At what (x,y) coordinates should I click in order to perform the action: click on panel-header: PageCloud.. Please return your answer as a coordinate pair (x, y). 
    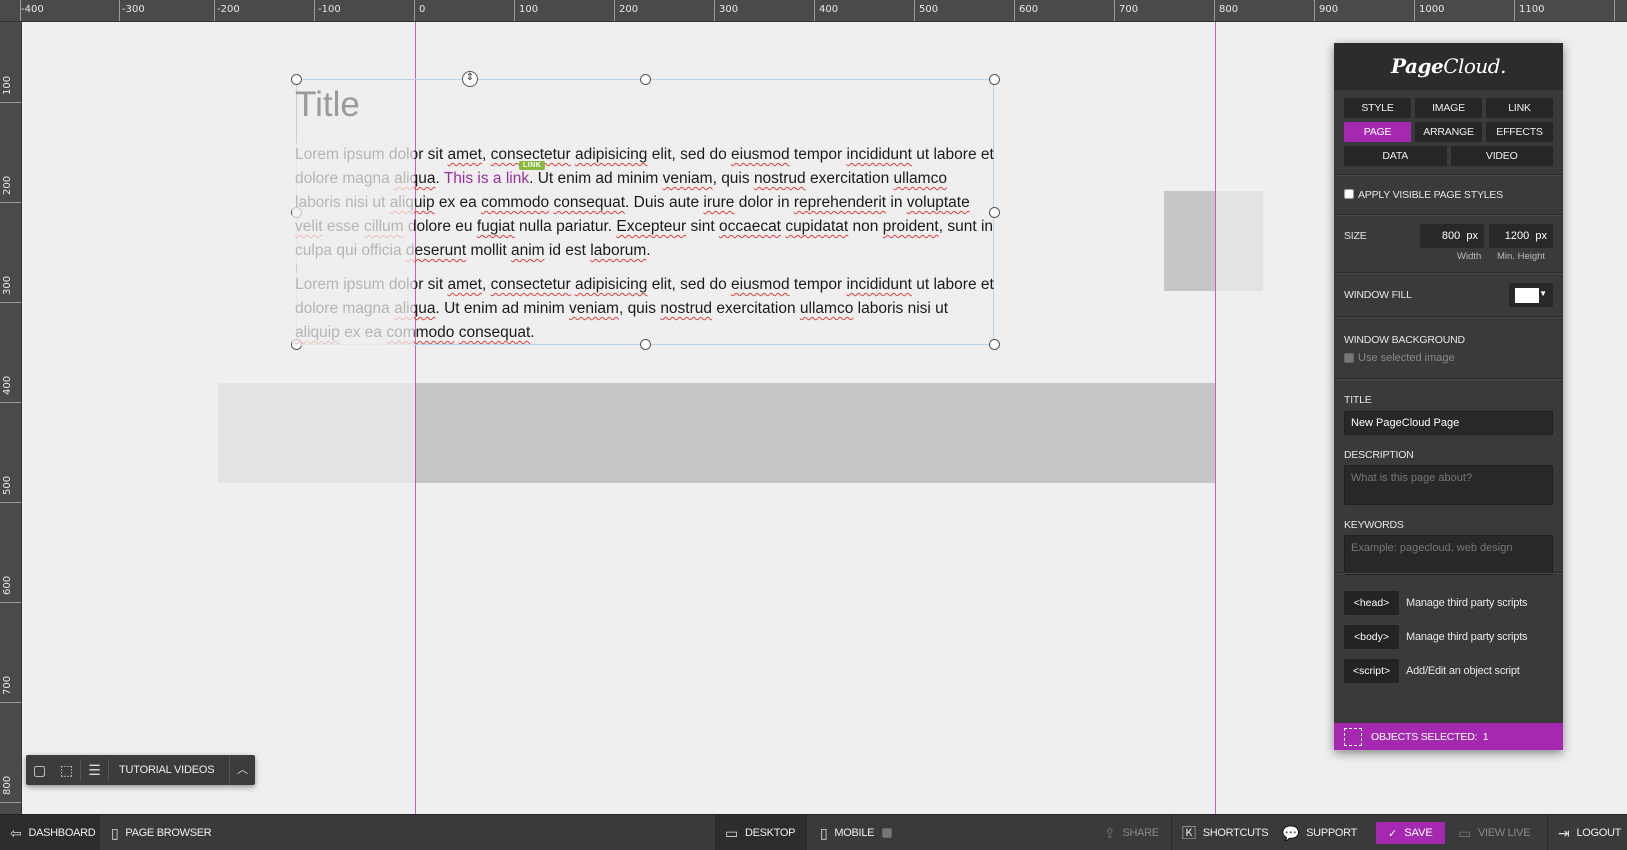
    Looking at the image, I should click on (1448, 66).